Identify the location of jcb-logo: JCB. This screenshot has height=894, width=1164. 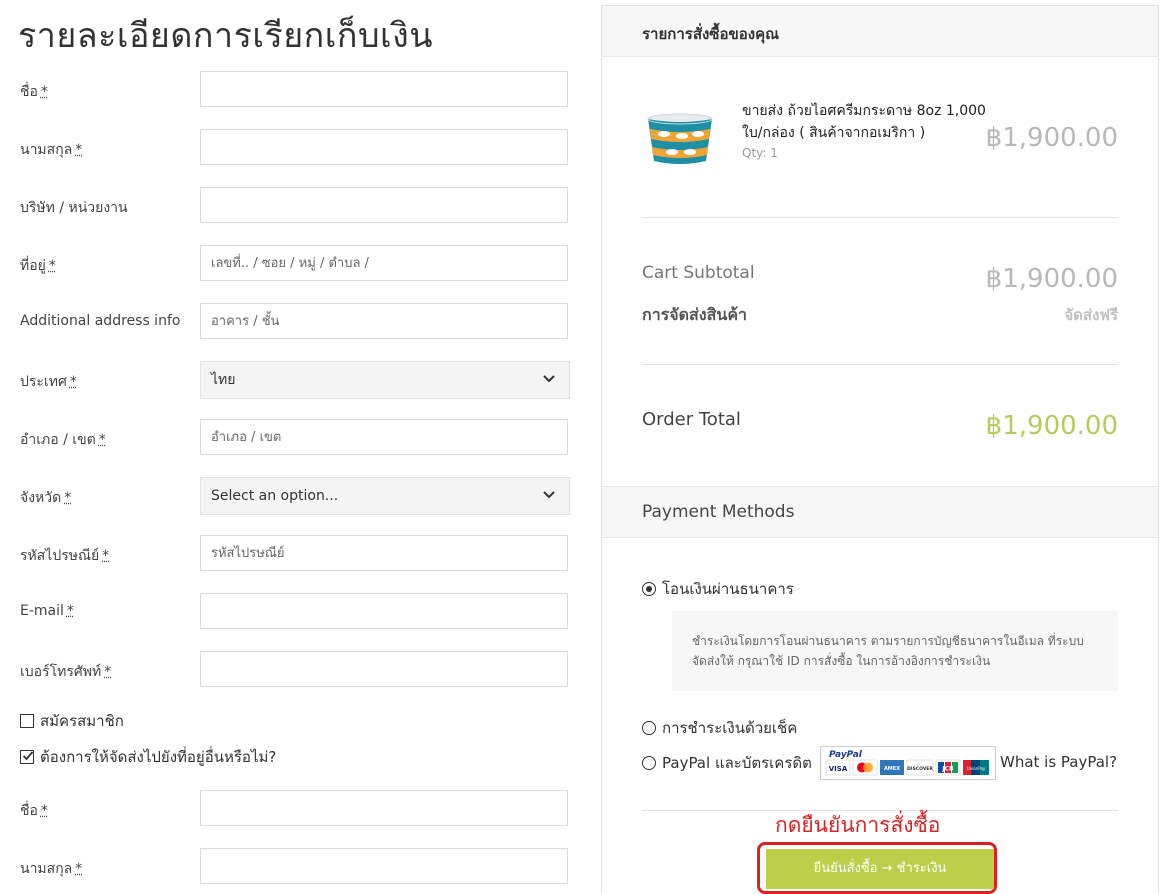
(947, 769).